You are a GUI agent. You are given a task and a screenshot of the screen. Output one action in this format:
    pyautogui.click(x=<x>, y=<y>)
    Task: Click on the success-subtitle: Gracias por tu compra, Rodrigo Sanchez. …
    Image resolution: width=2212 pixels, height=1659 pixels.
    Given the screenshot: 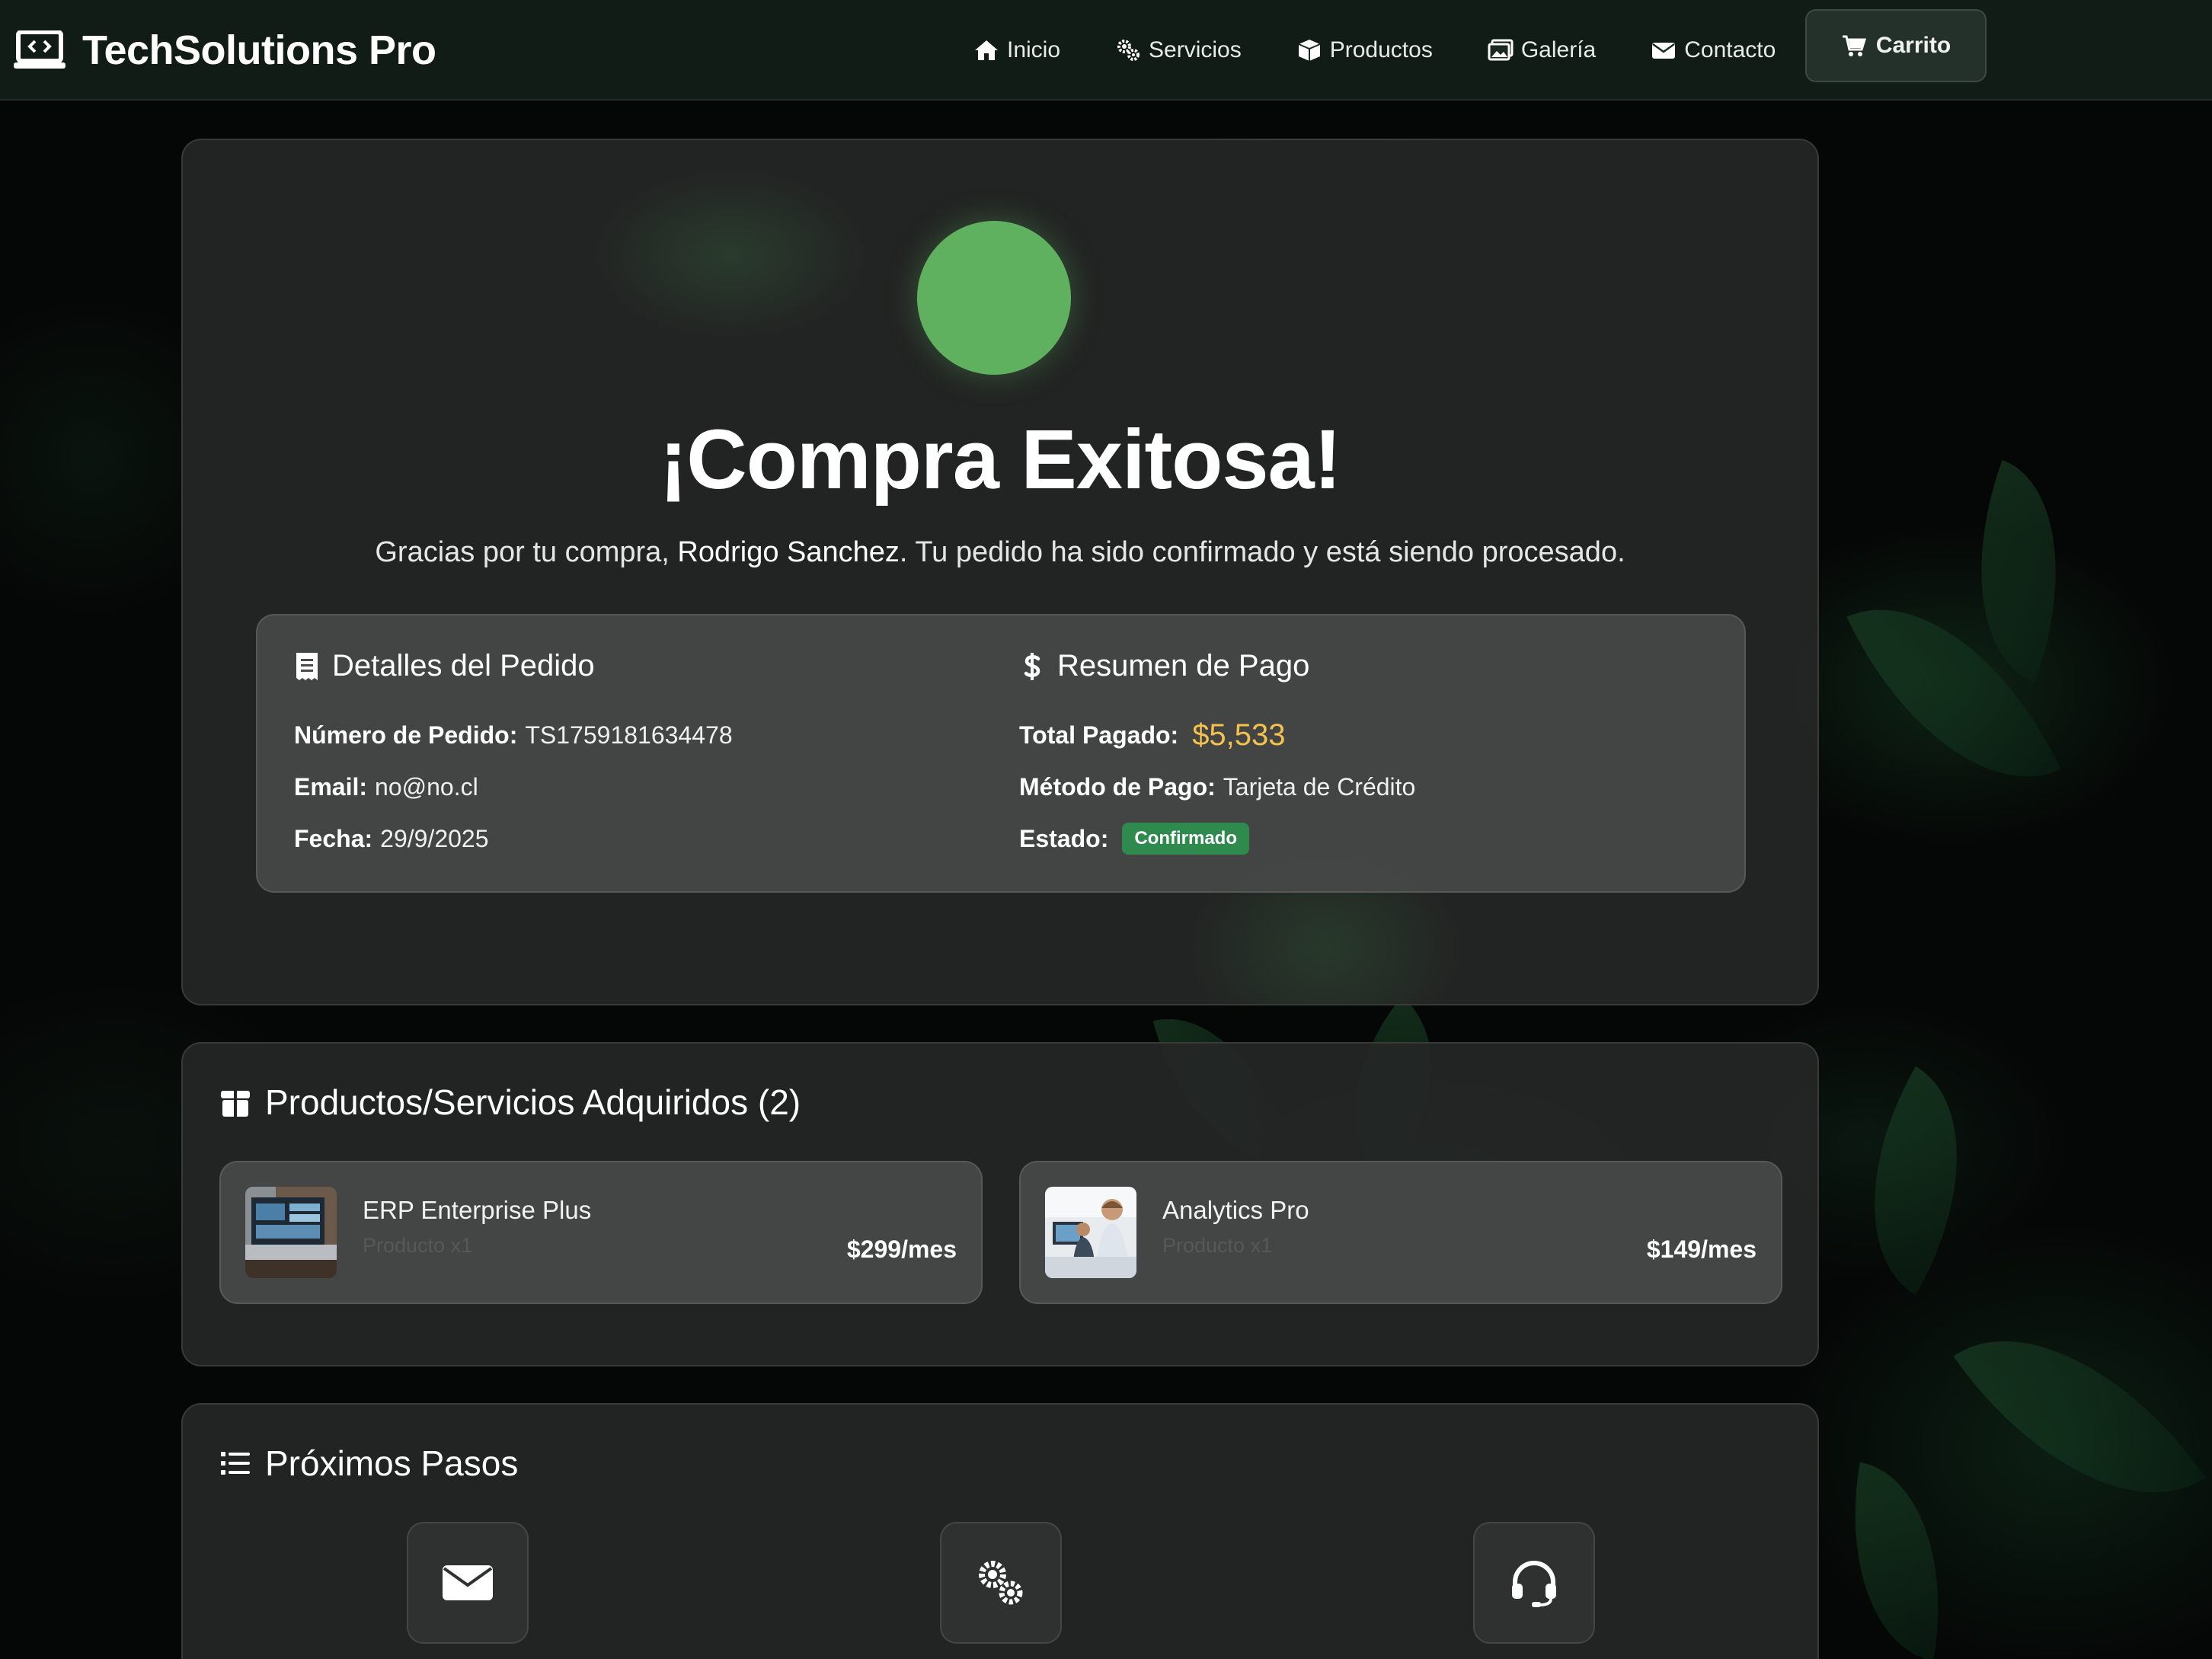 What is the action you would take?
    pyautogui.click(x=1000, y=552)
    